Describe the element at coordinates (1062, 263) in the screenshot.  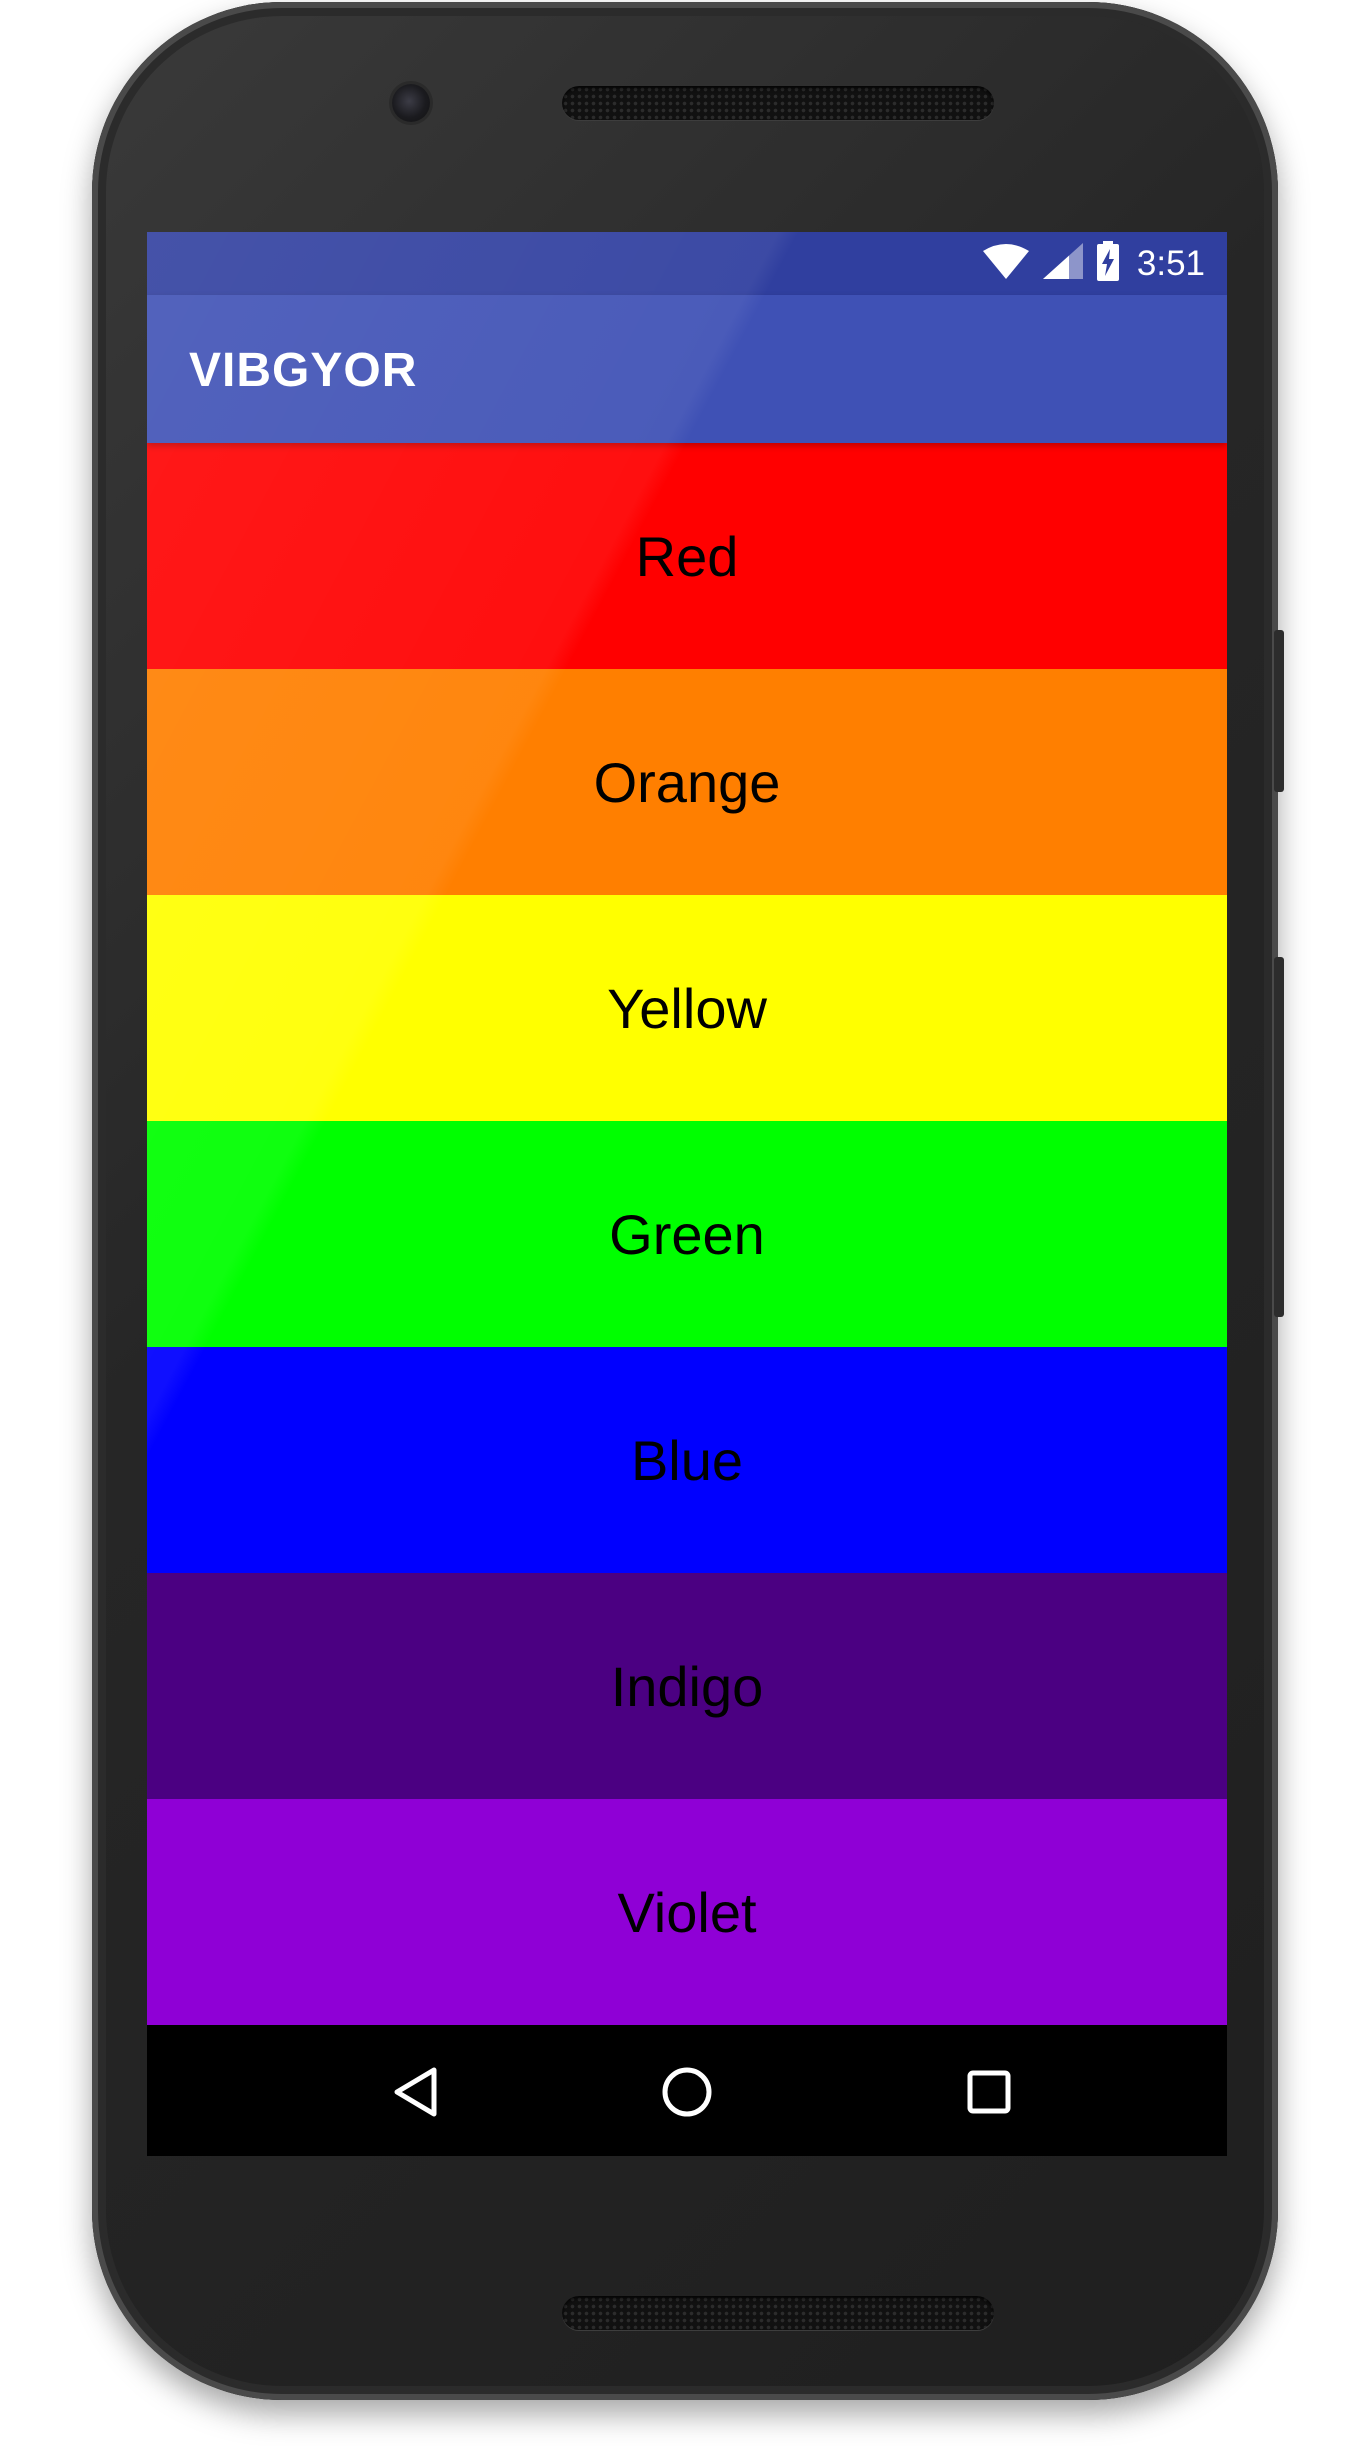
I see `signal-icon` at that location.